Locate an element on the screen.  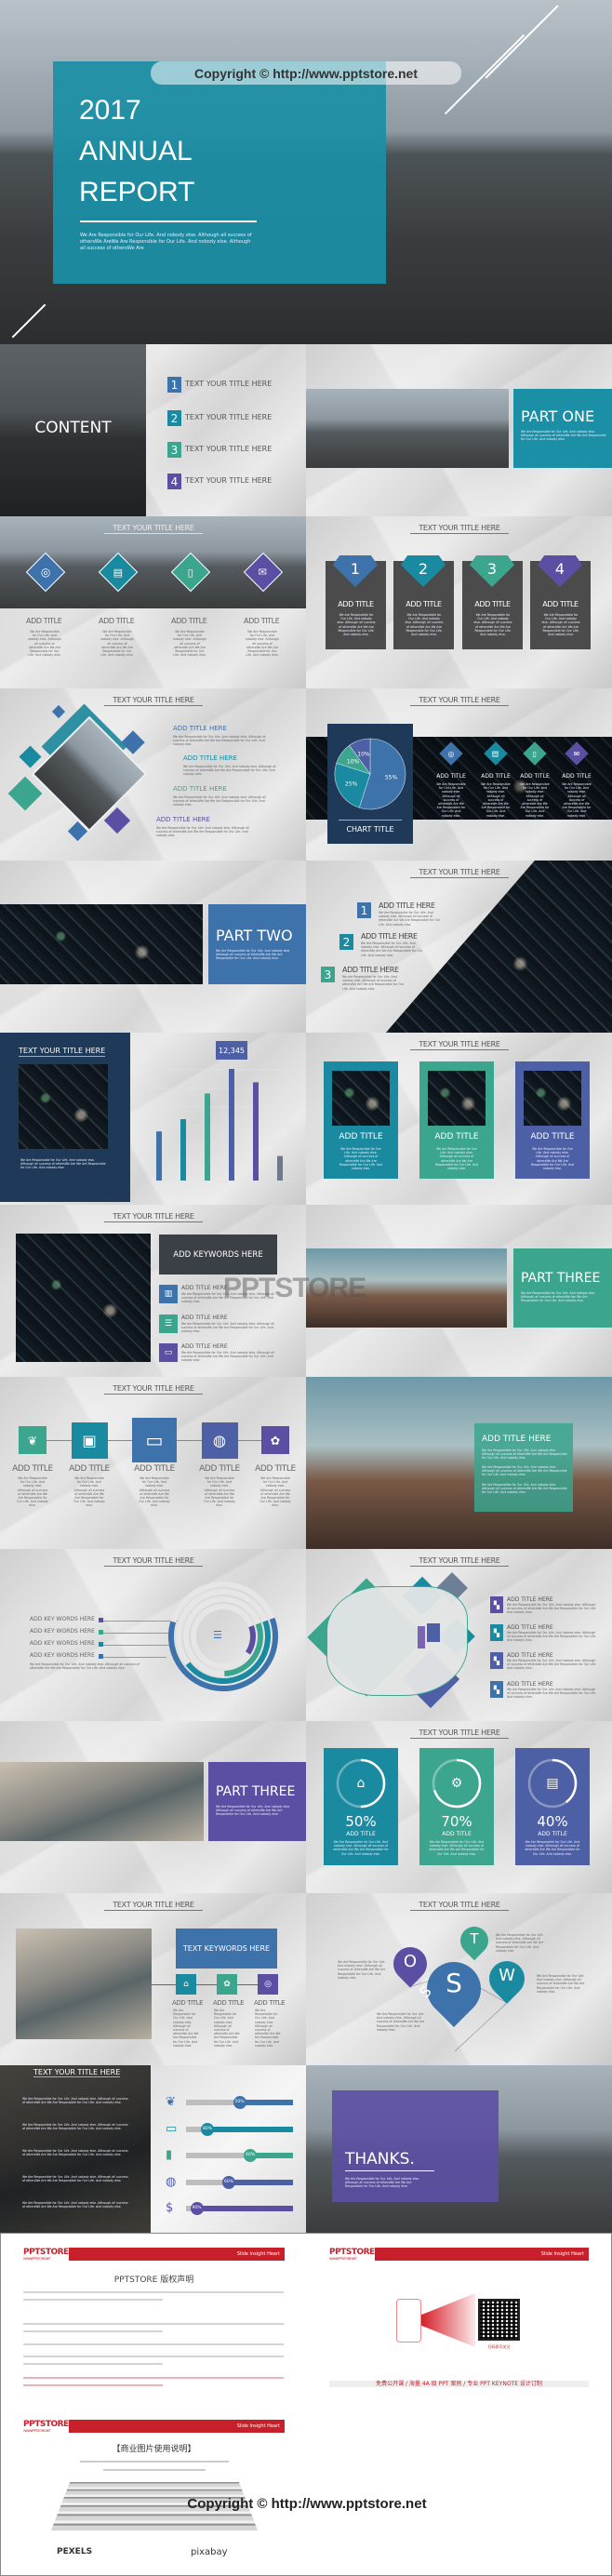
suitcase-dollar-icon: $ is located at coordinates (170, 2208).